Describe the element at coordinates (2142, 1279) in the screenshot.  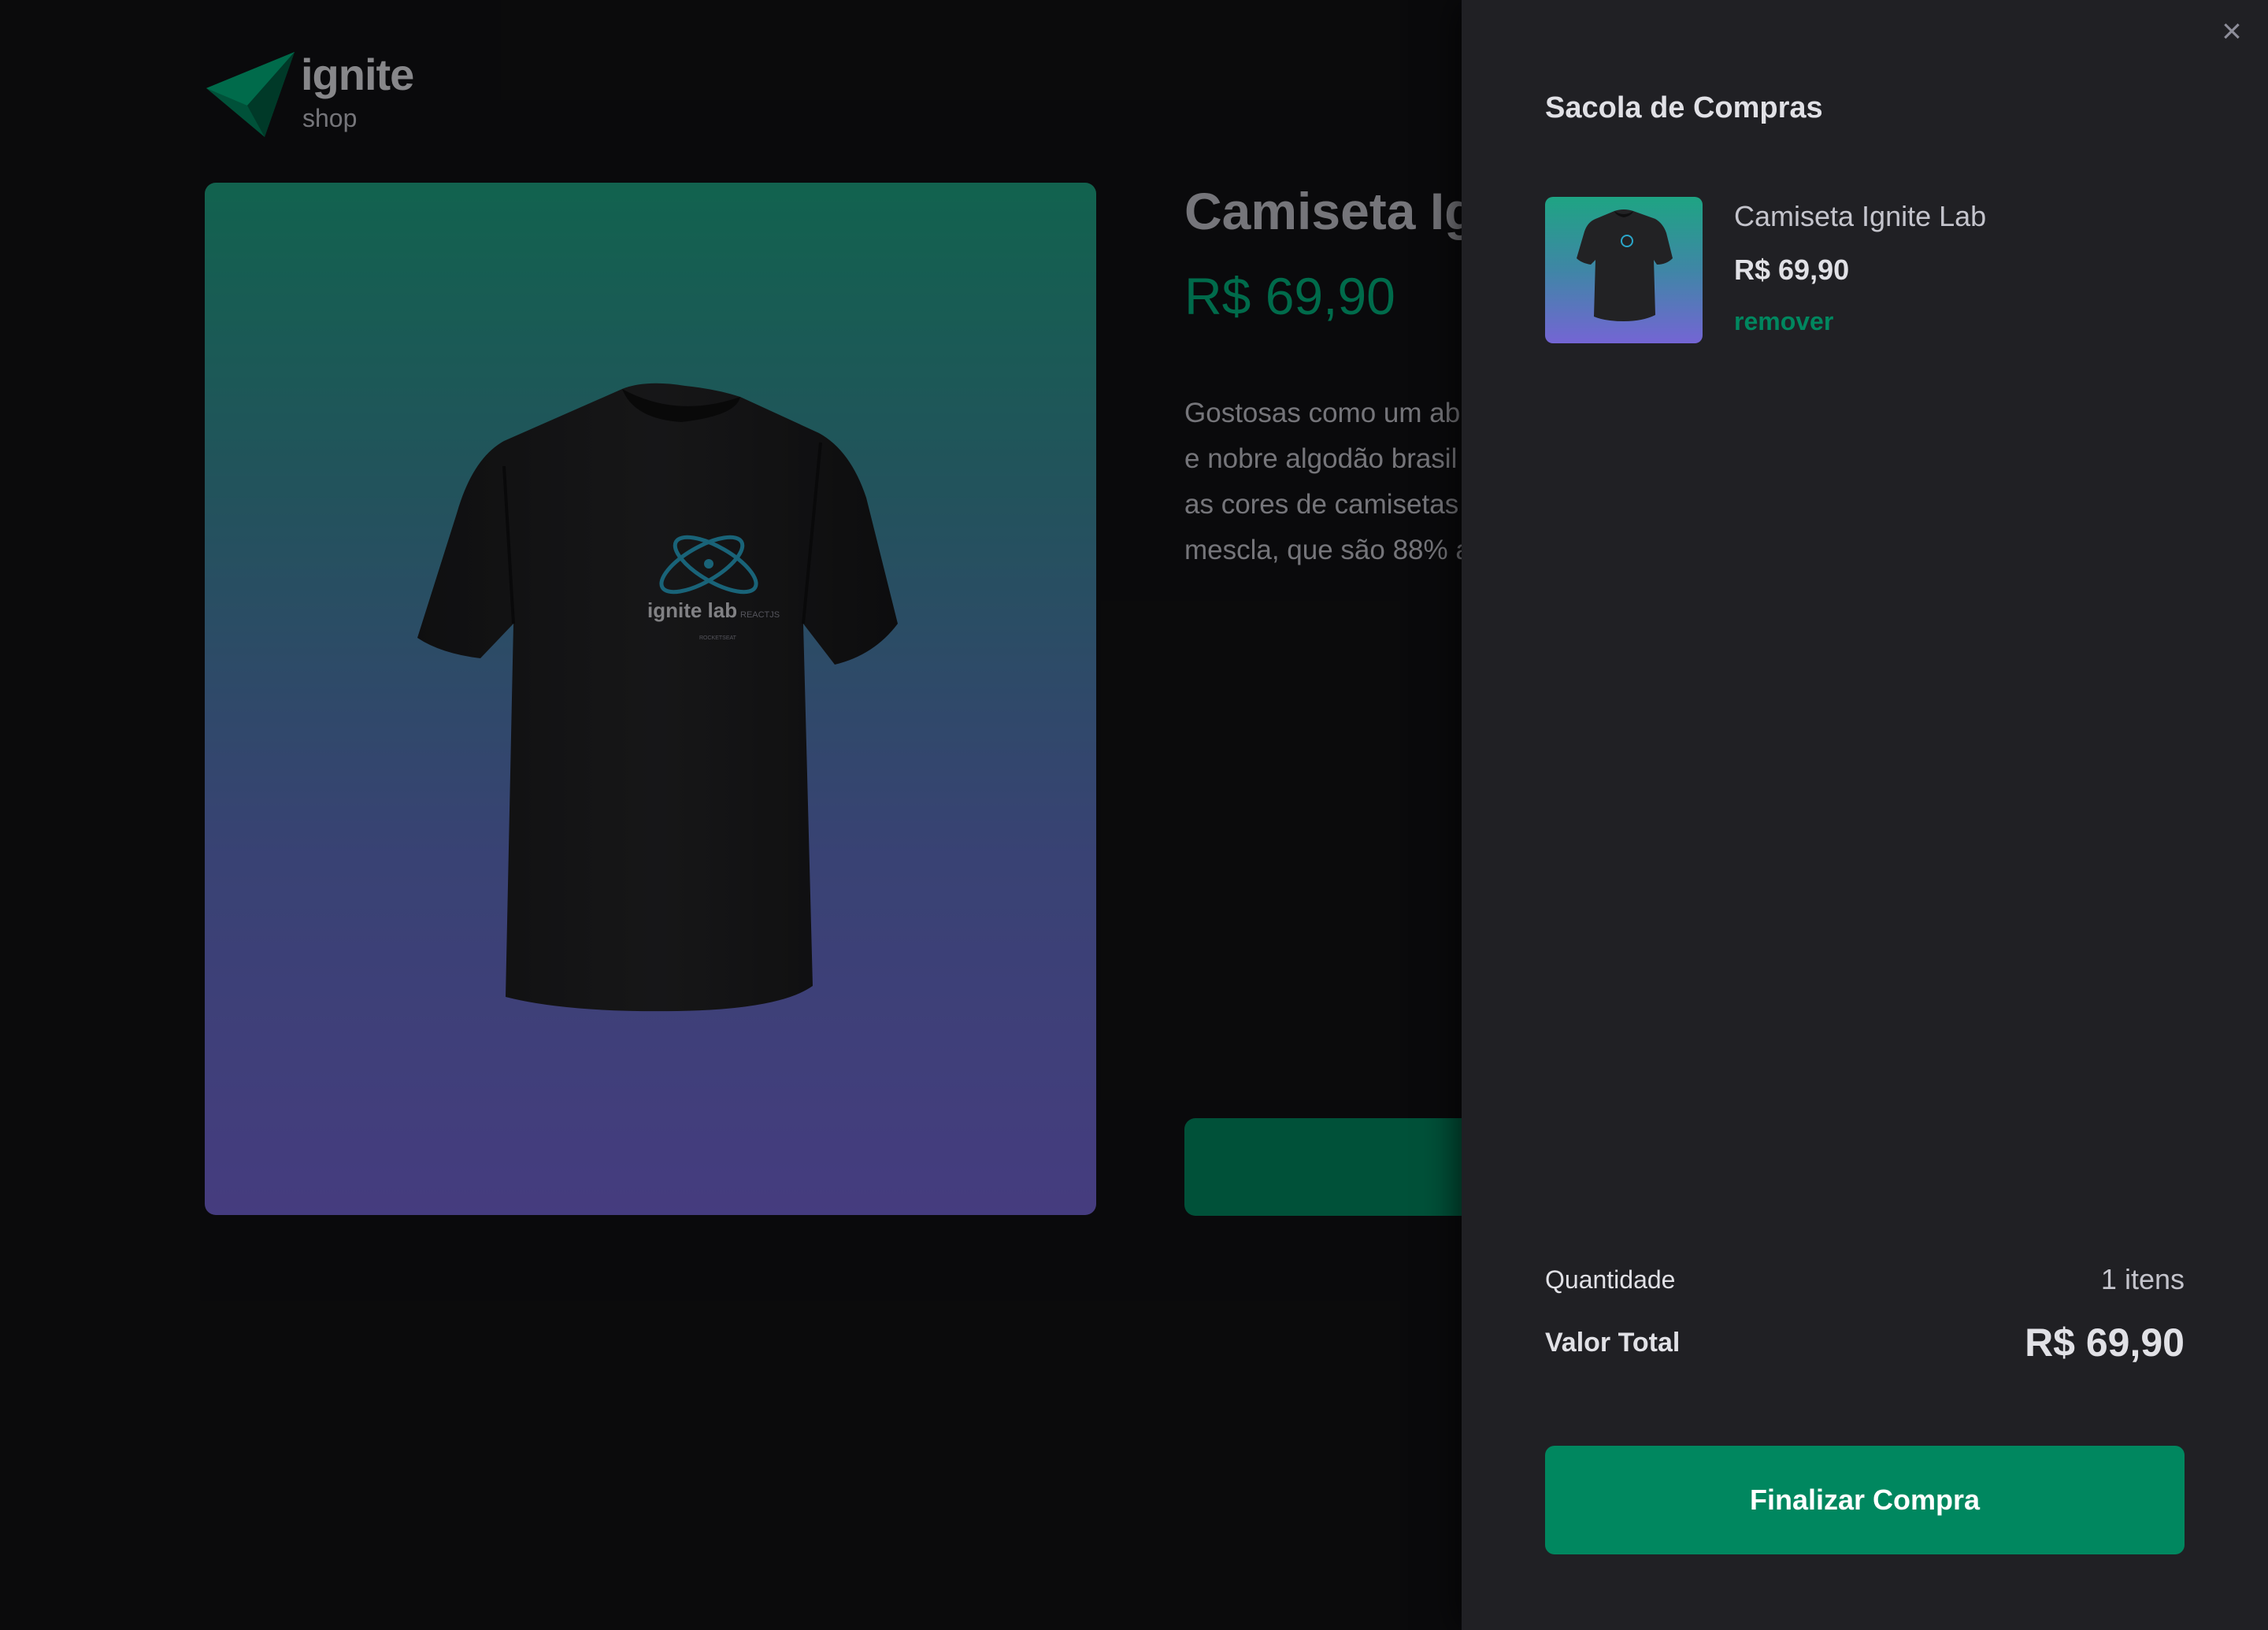
I see `quantity-value: 1 itens` at that location.